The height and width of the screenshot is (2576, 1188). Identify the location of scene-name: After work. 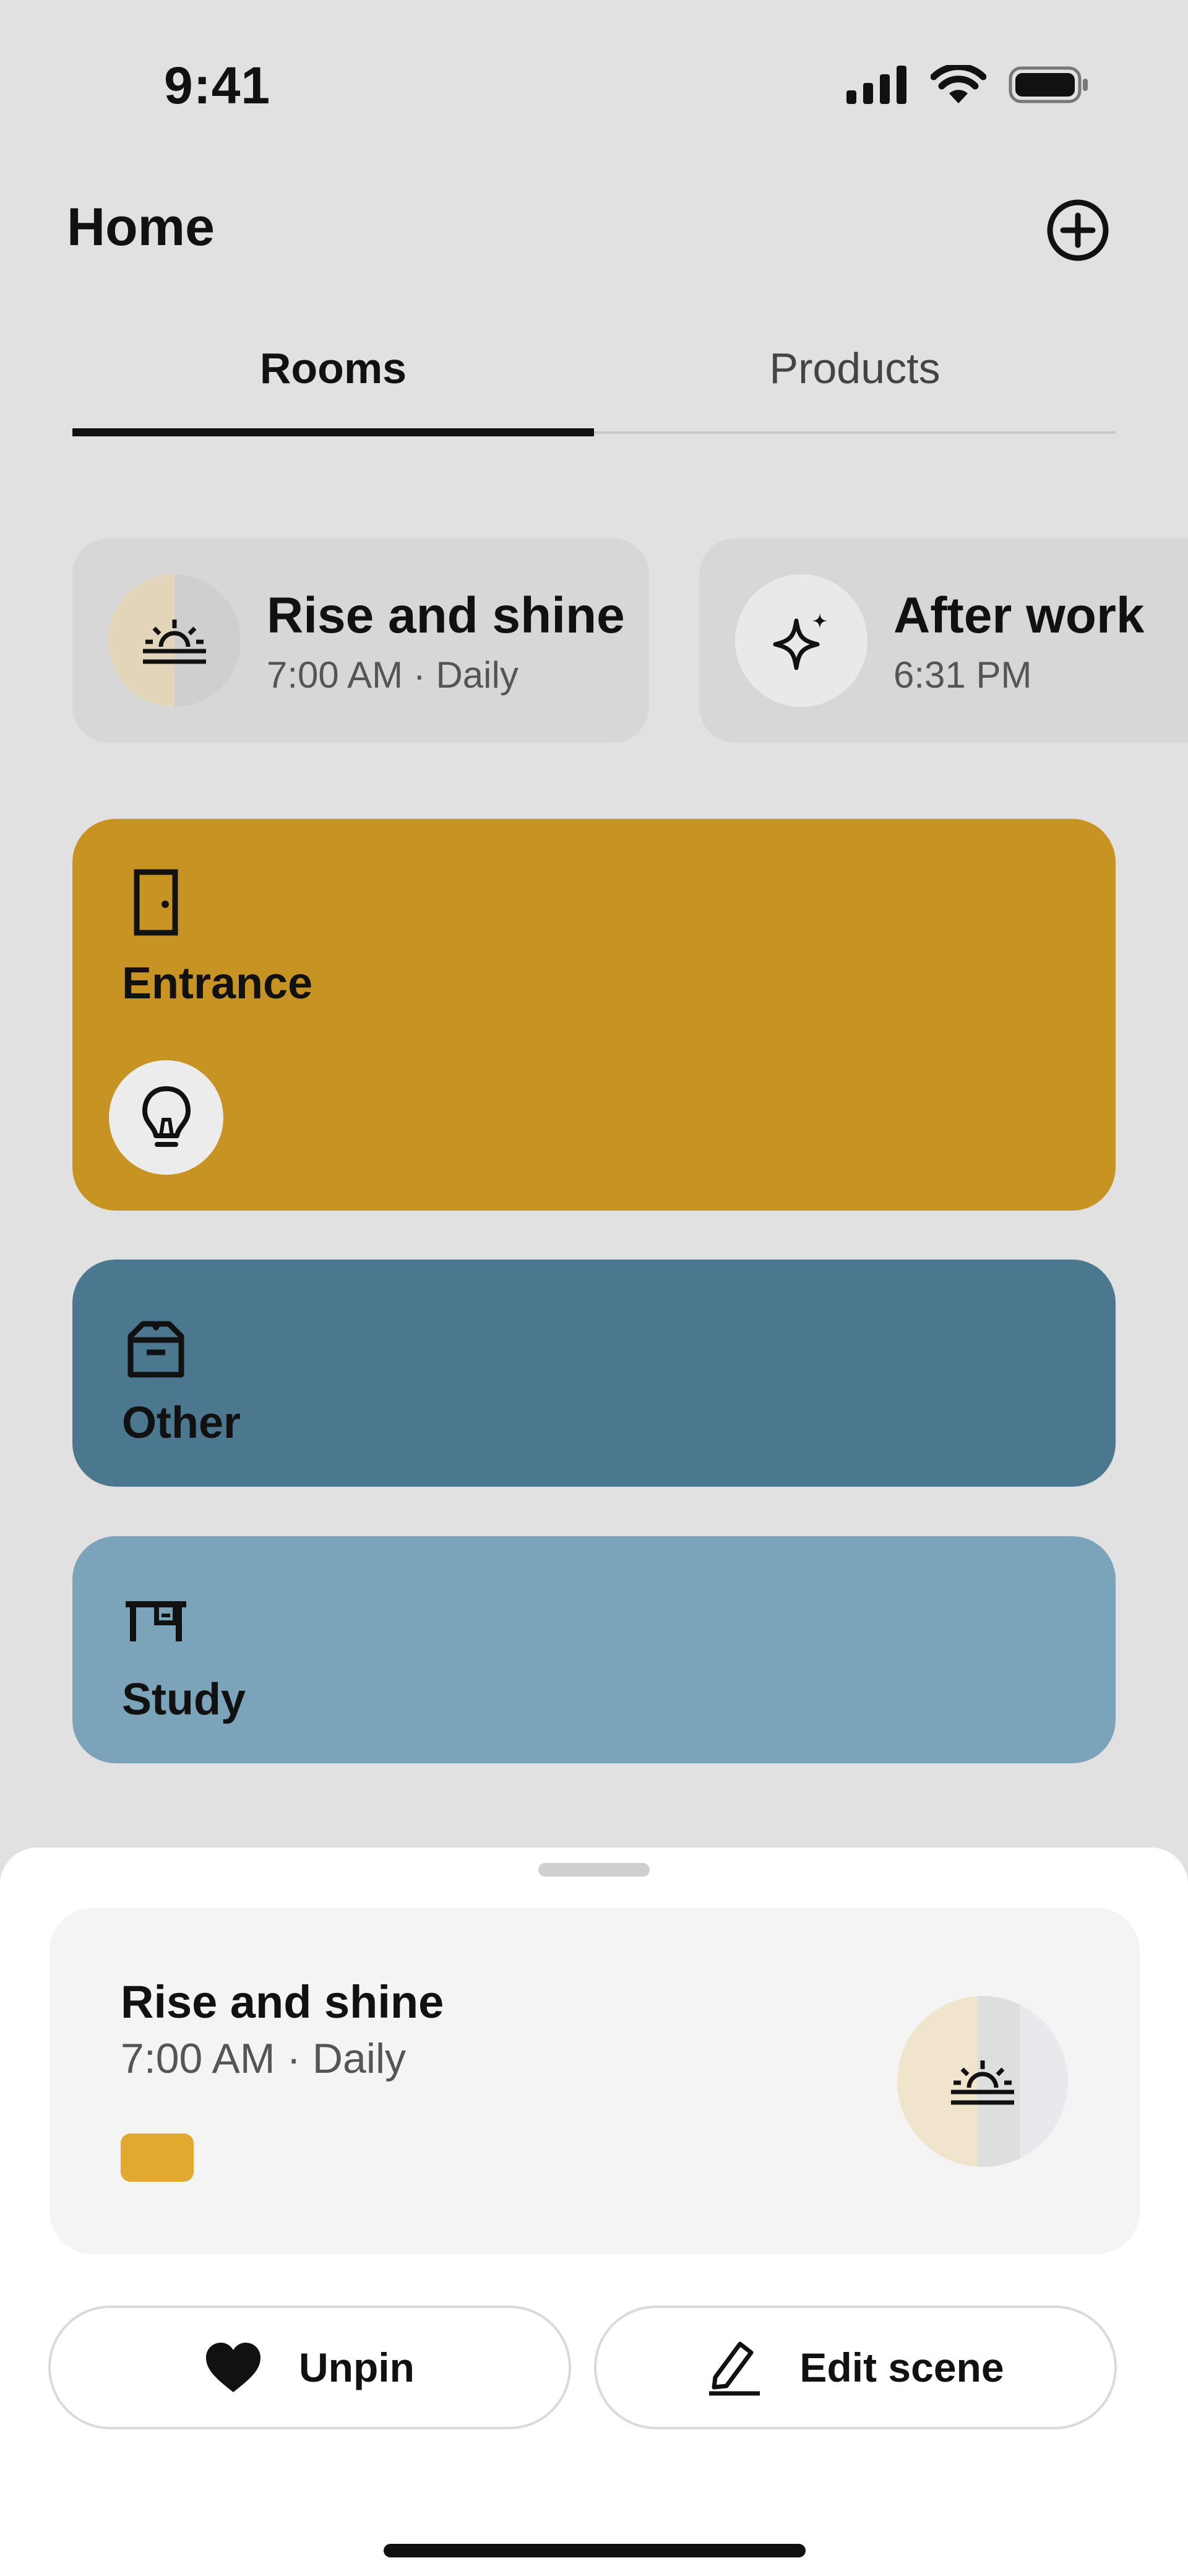
(1019, 615).